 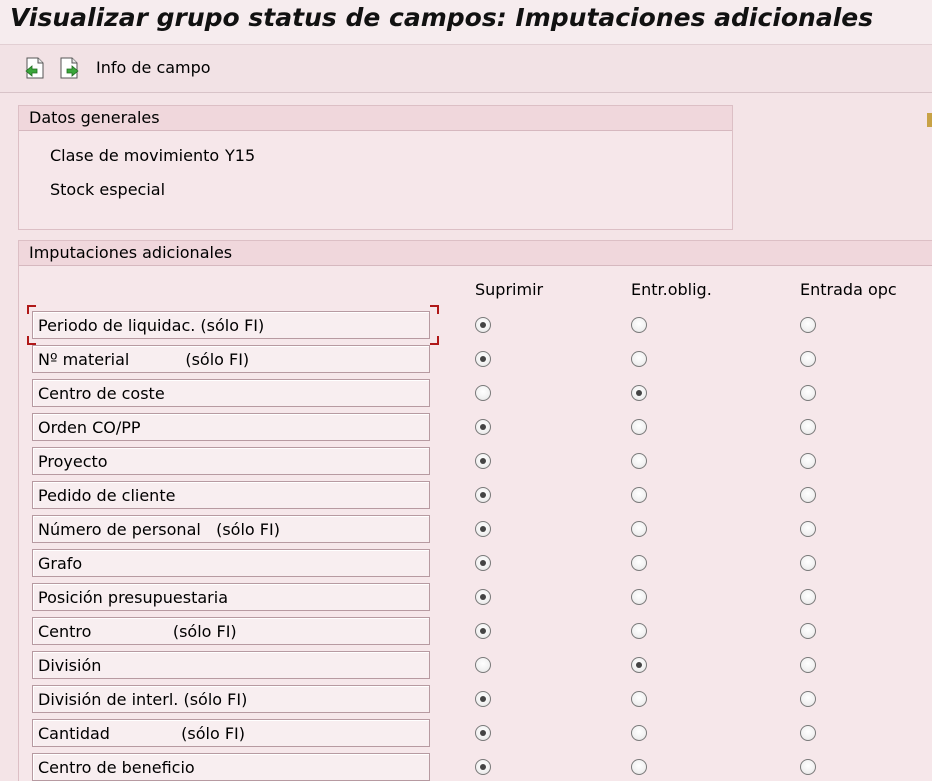 What do you see at coordinates (144, 359) in the screenshot?
I see `field-label-text: Nº material (sólo FI)` at bounding box center [144, 359].